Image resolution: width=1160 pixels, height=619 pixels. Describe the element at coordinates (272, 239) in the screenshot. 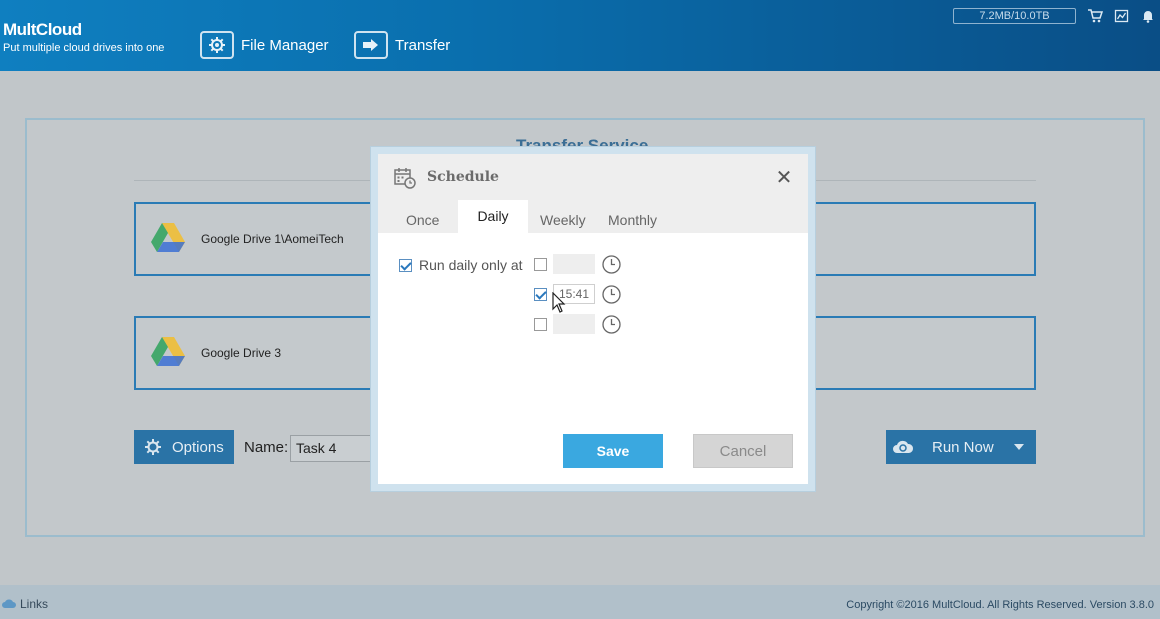

I see `source-drive-name: Google Drive 1\AomeiTech` at that location.